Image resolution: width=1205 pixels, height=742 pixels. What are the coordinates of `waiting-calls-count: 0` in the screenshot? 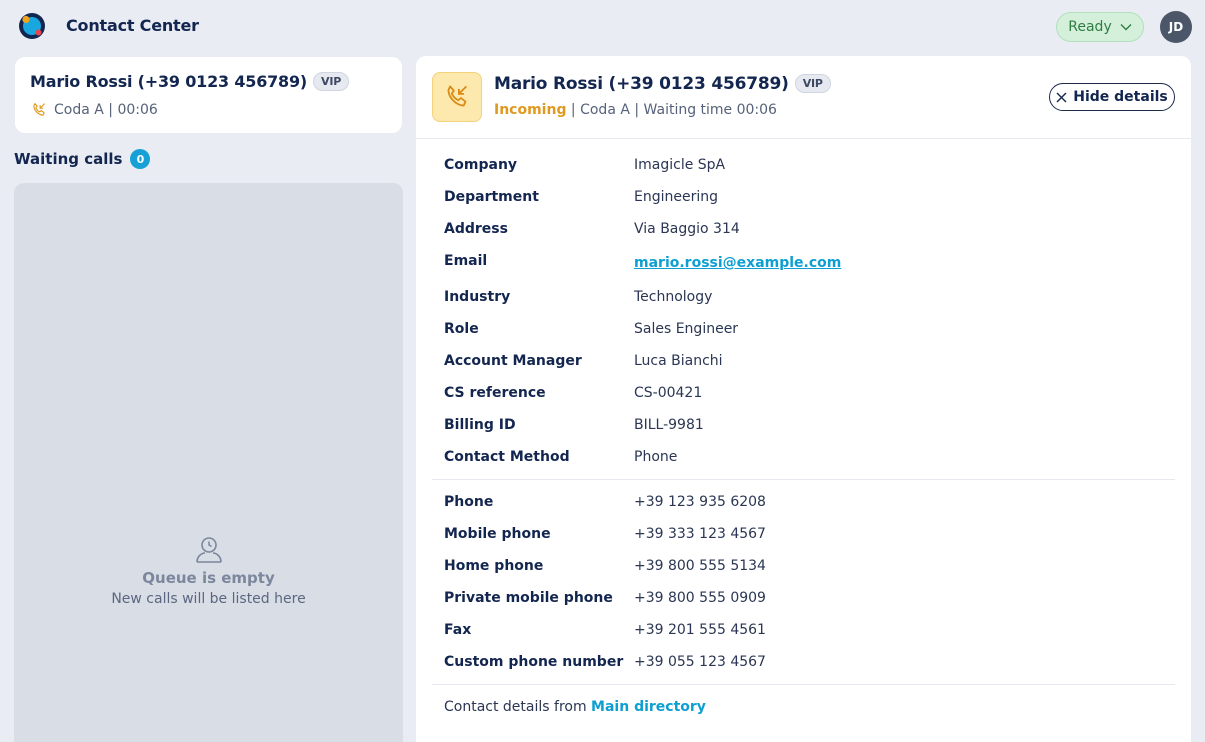 It's located at (140, 159).